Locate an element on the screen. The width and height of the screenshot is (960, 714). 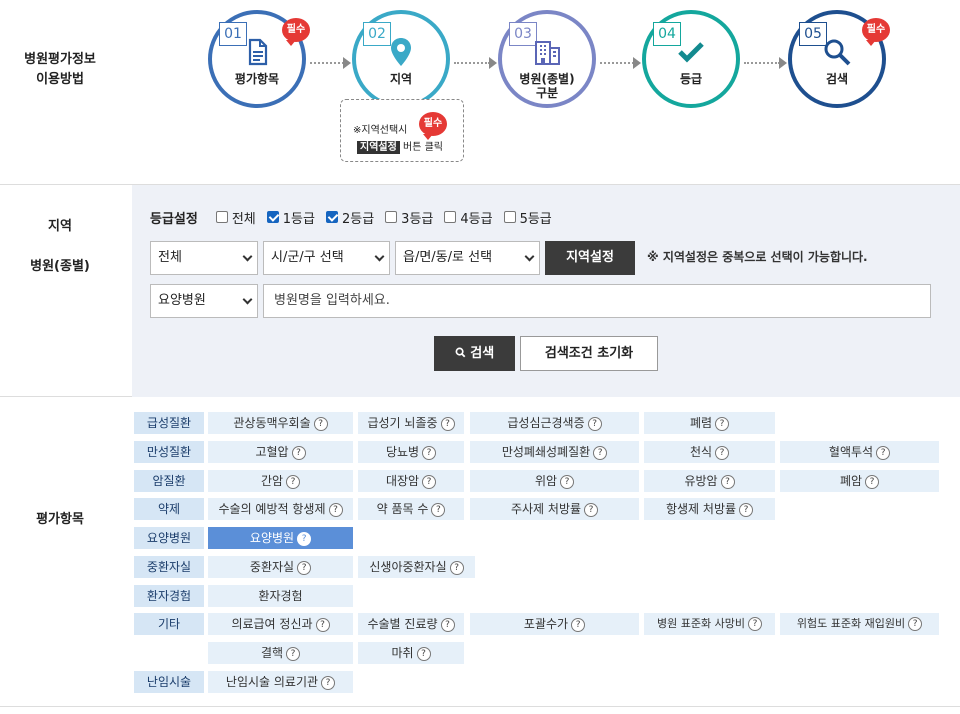
step-label: 지역 is located at coordinates (401, 79).